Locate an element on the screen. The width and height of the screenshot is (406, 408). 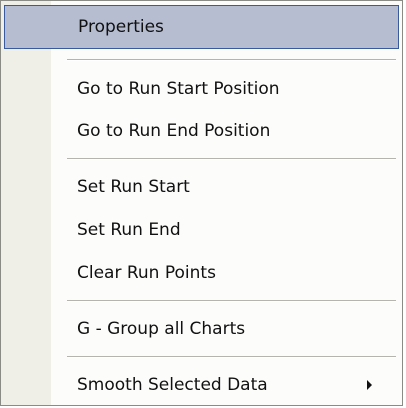
menu-item-set-run-end: Set Run End is located at coordinates (201, 230).